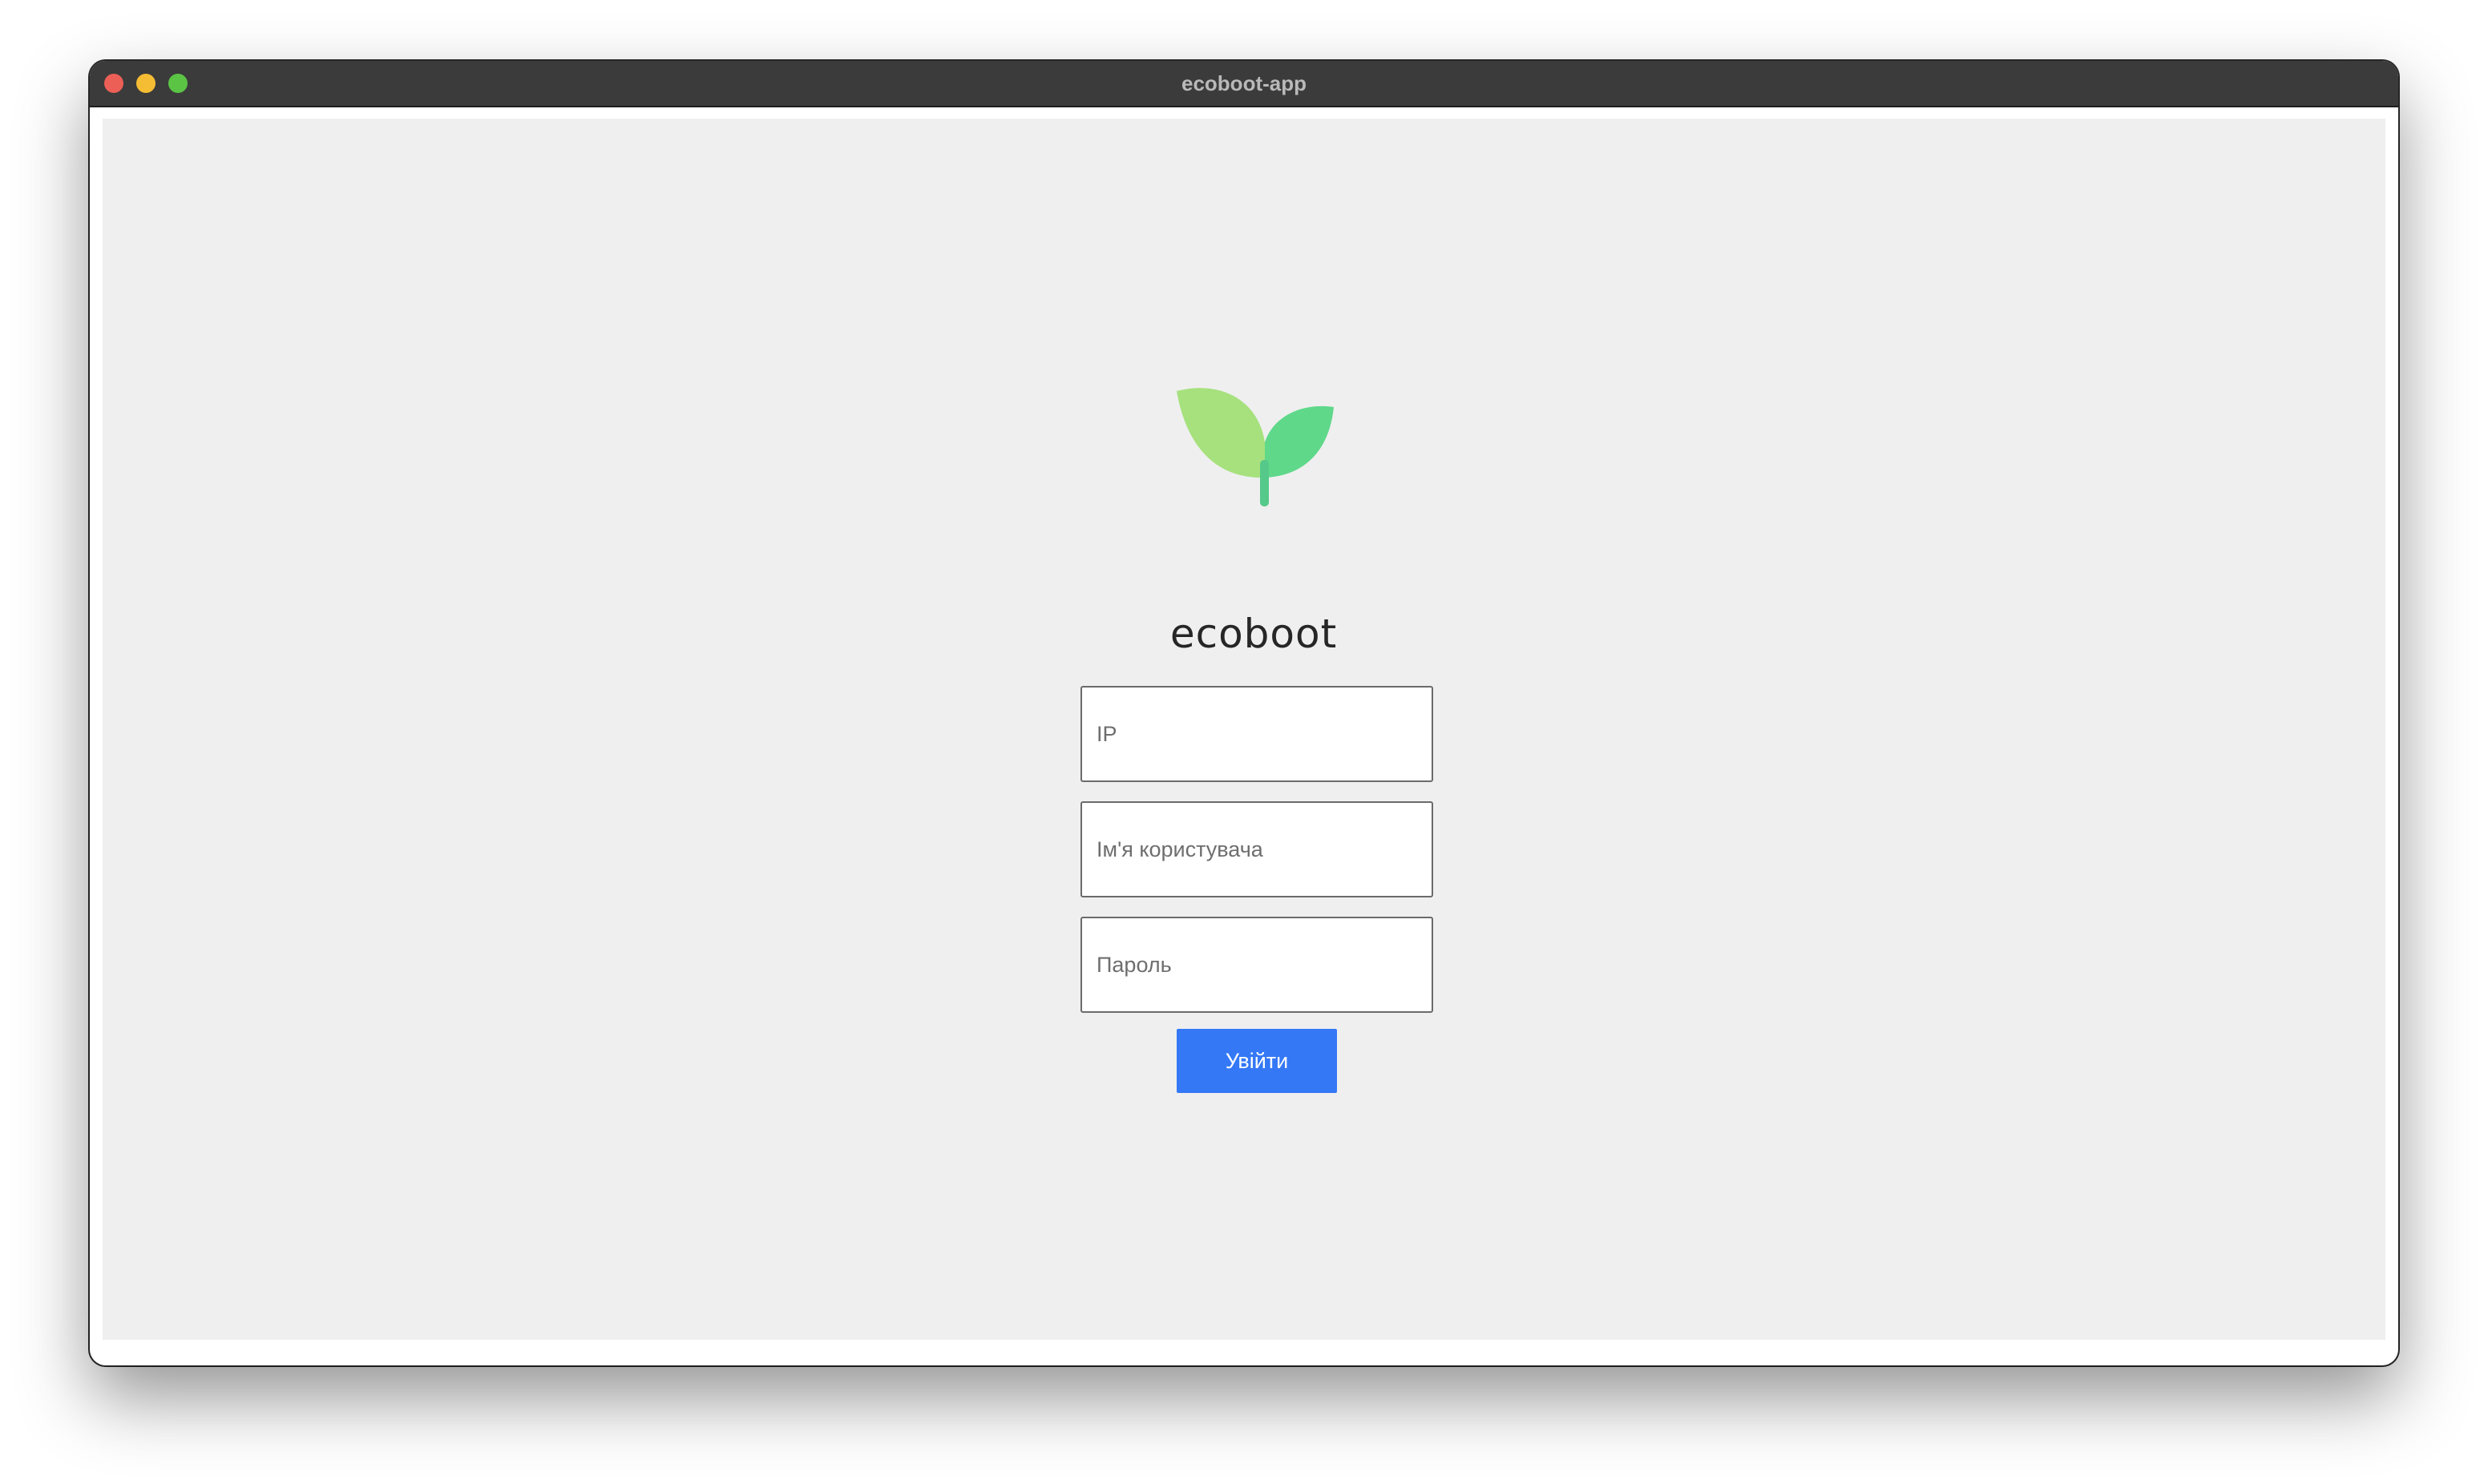  Describe the element at coordinates (1256, 965) in the screenshot. I see `password-input` at that location.